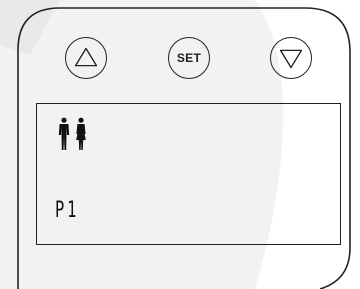 This screenshot has width=360, height=289. I want to click on profile-code: P1, so click(67, 210).